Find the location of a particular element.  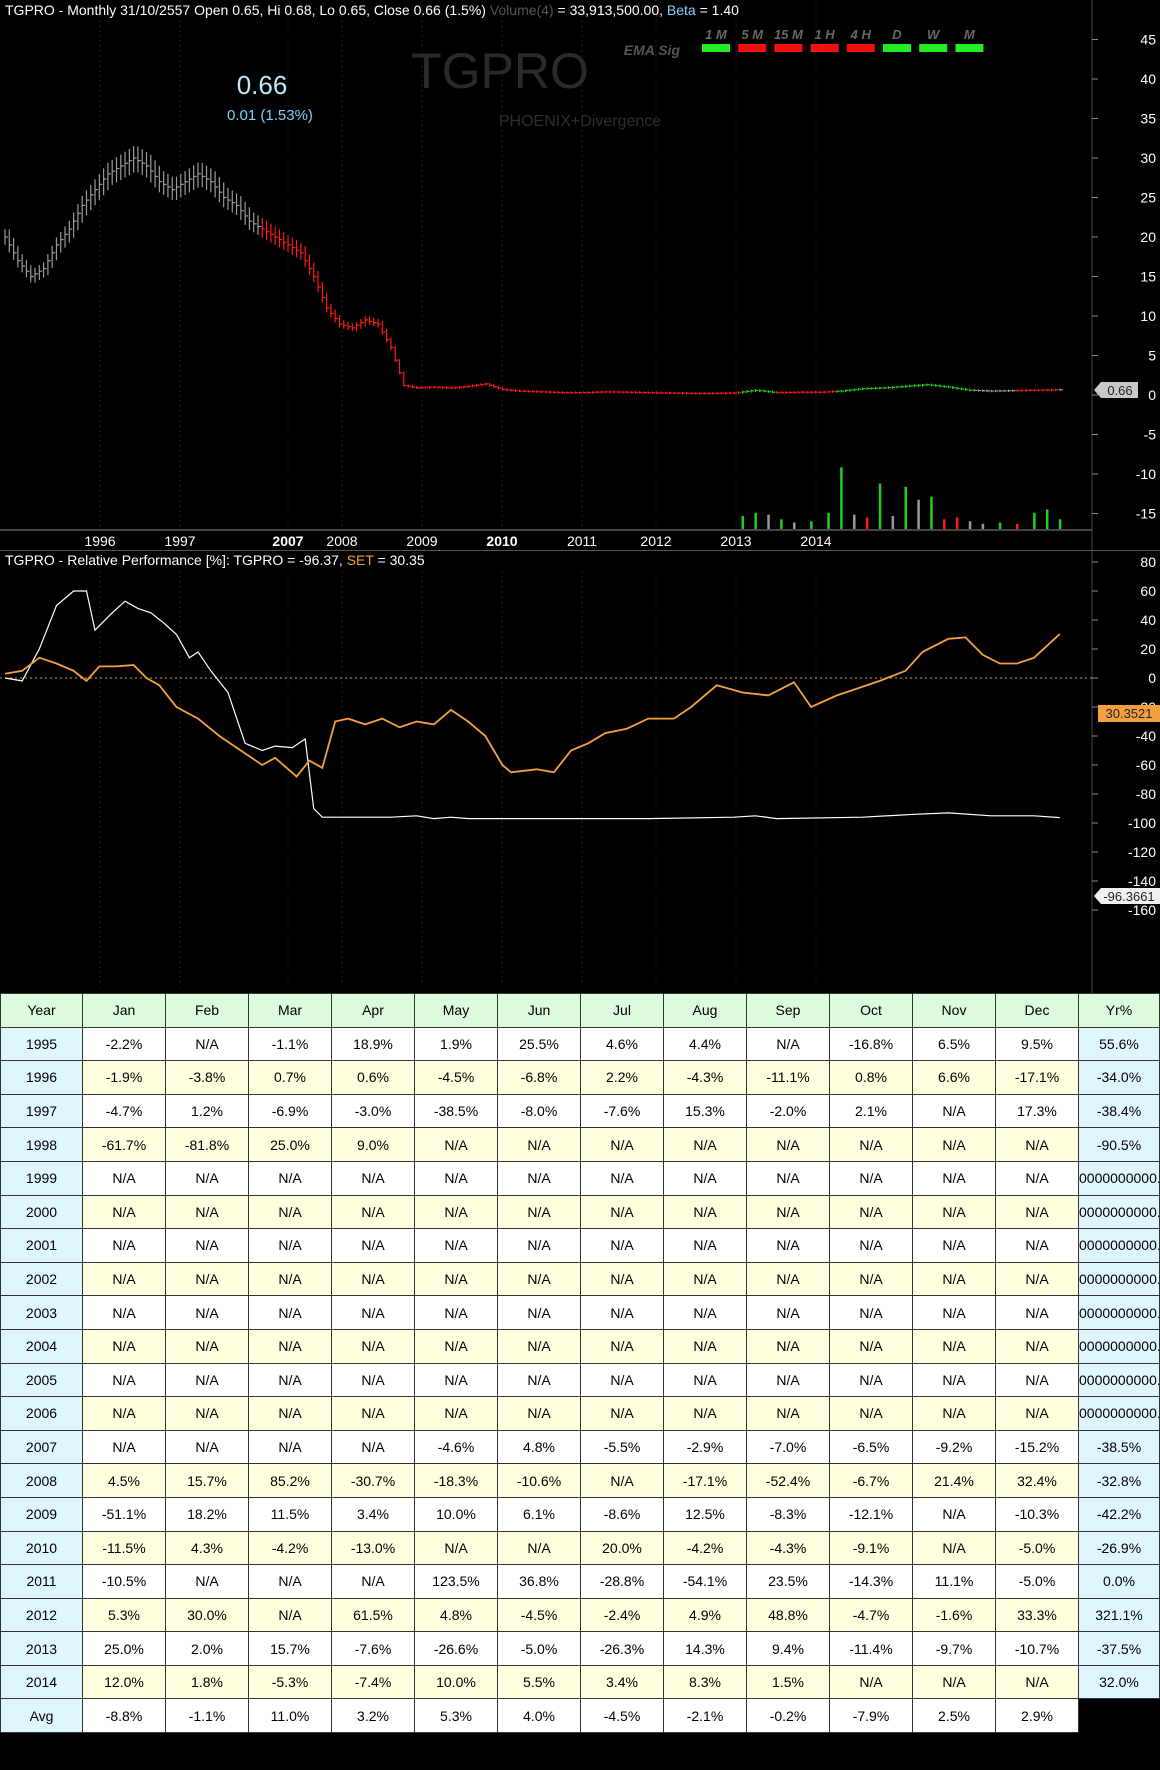

y-tick-label: 40 is located at coordinates (1148, 620).